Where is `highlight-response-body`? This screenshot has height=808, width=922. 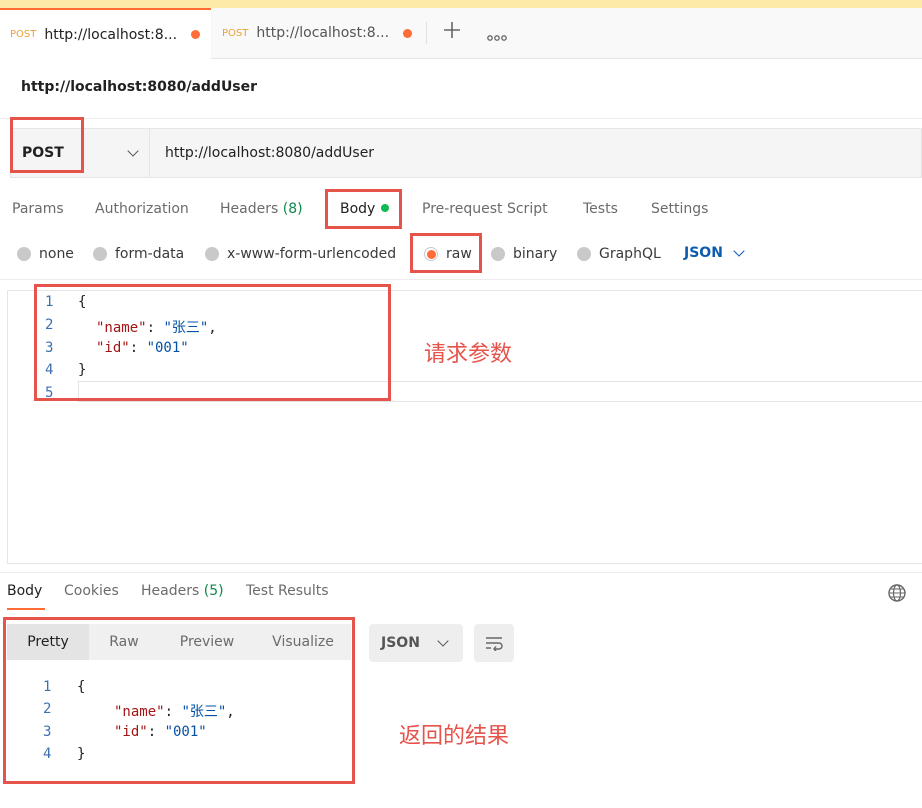 highlight-response-body is located at coordinates (179, 700).